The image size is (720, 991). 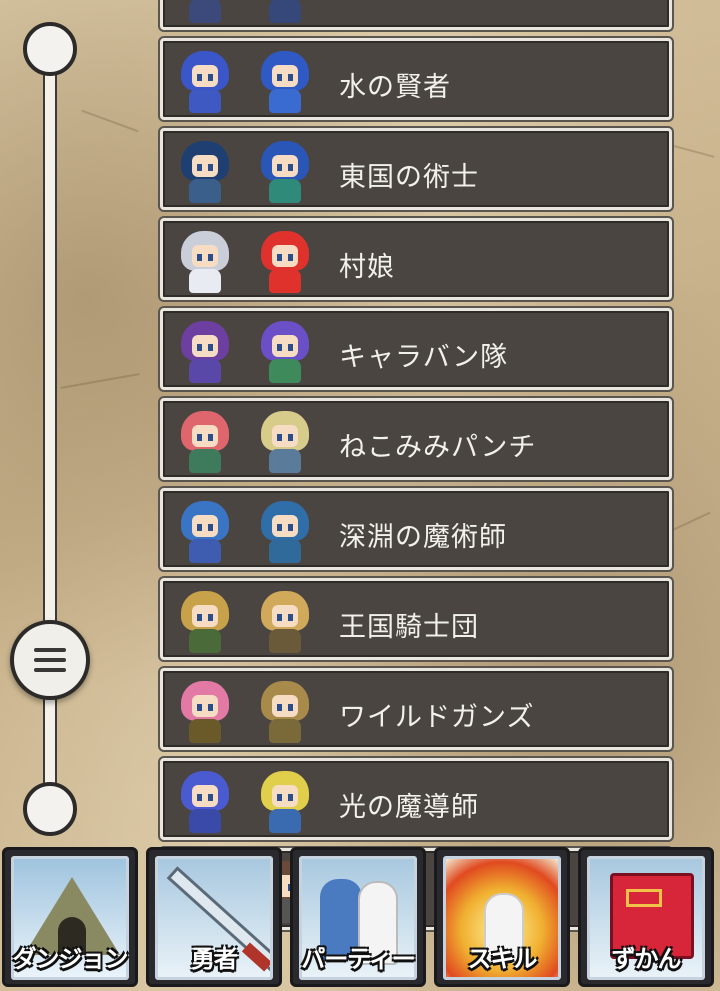 What do you see at coordinates (416, 349) in the screenshot?
I see `party-list-item: キャラバン隊` at bounding box center [416, 349].